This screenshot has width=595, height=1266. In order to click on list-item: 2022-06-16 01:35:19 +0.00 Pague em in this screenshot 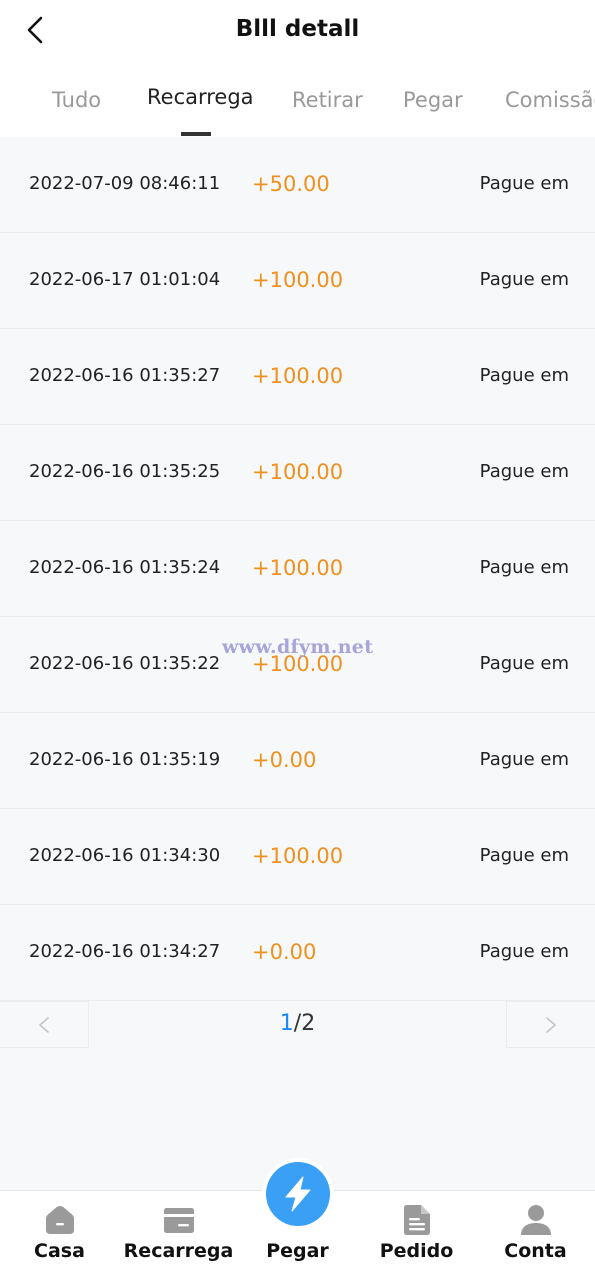, I will do `click(297, 761)`.